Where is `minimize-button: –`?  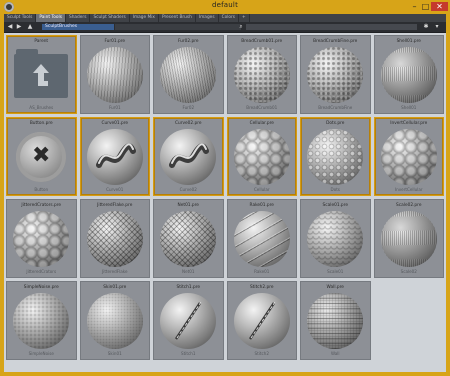 minimize-button: – is located at coordinates (414, 6).